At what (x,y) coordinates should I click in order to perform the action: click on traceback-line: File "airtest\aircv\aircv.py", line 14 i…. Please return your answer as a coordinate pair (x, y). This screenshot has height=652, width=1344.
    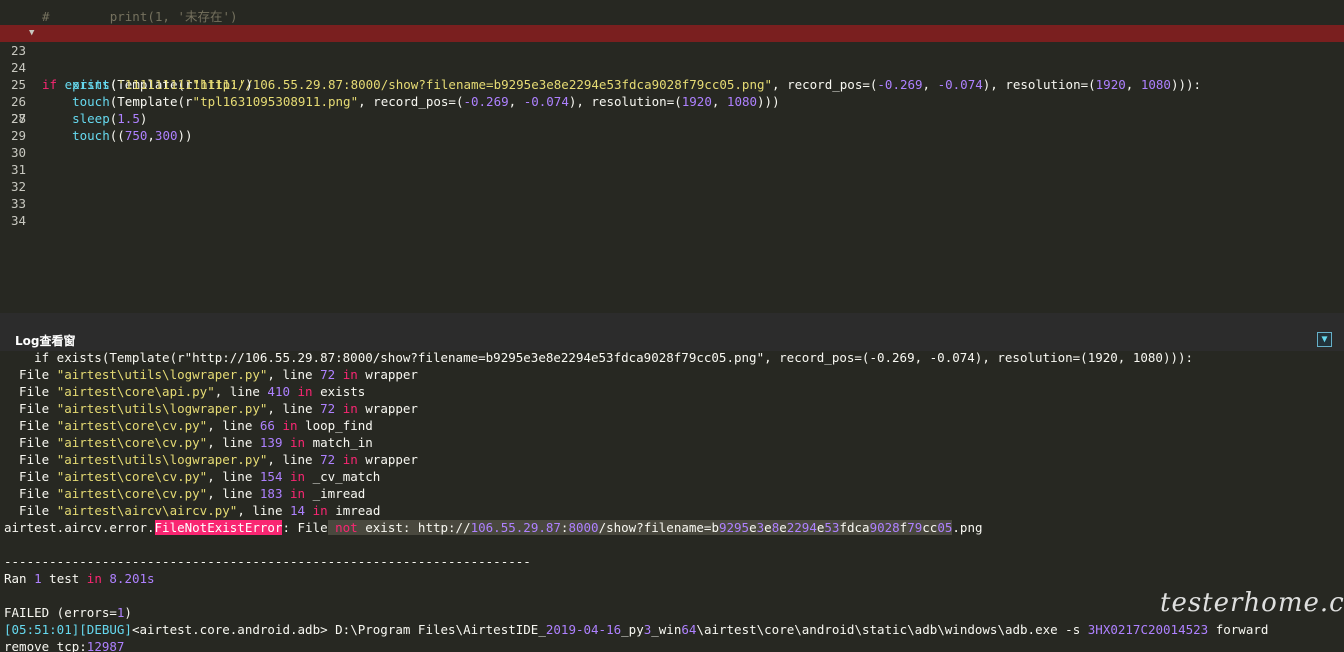
    Looking at the image, I should click on (192, 510).